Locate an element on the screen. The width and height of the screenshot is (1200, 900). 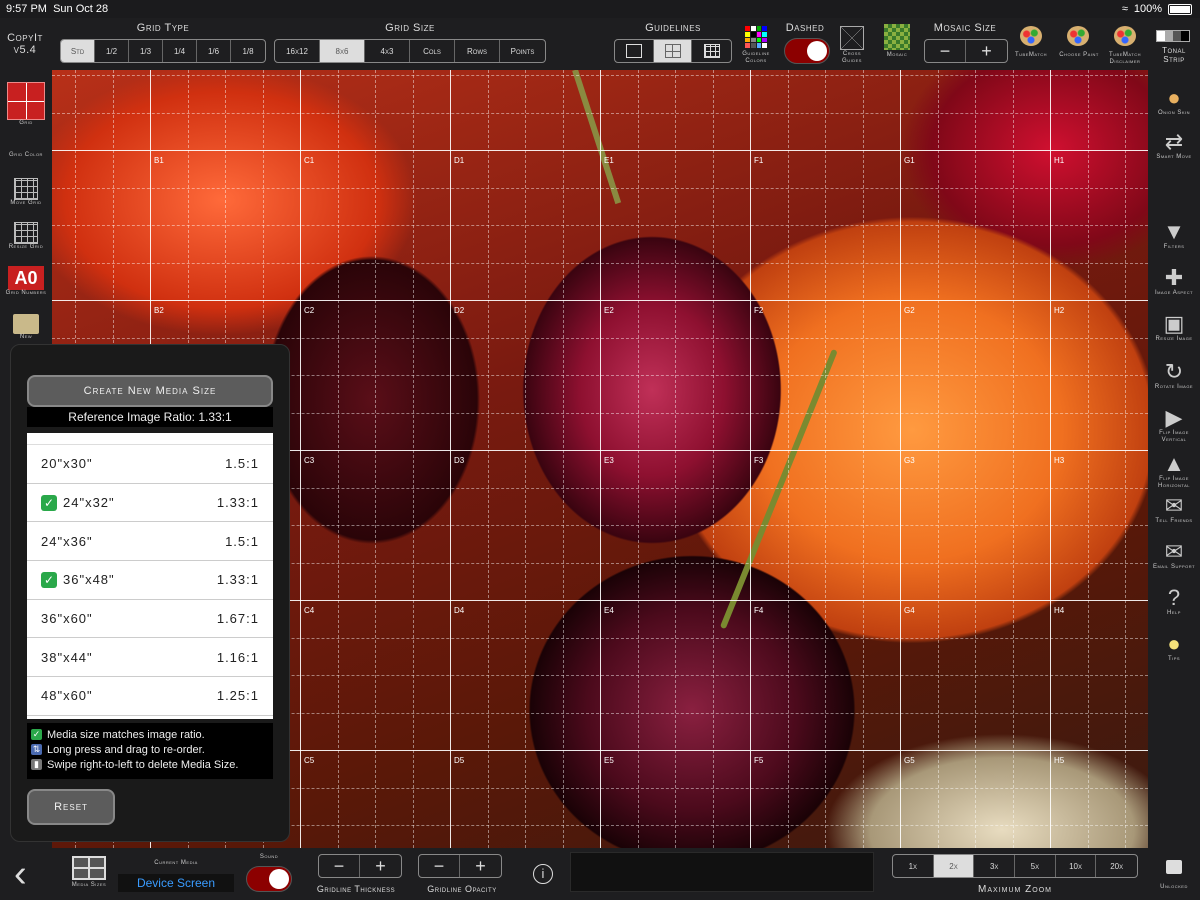
dashed-toggle is located at coordinates (807, 51).